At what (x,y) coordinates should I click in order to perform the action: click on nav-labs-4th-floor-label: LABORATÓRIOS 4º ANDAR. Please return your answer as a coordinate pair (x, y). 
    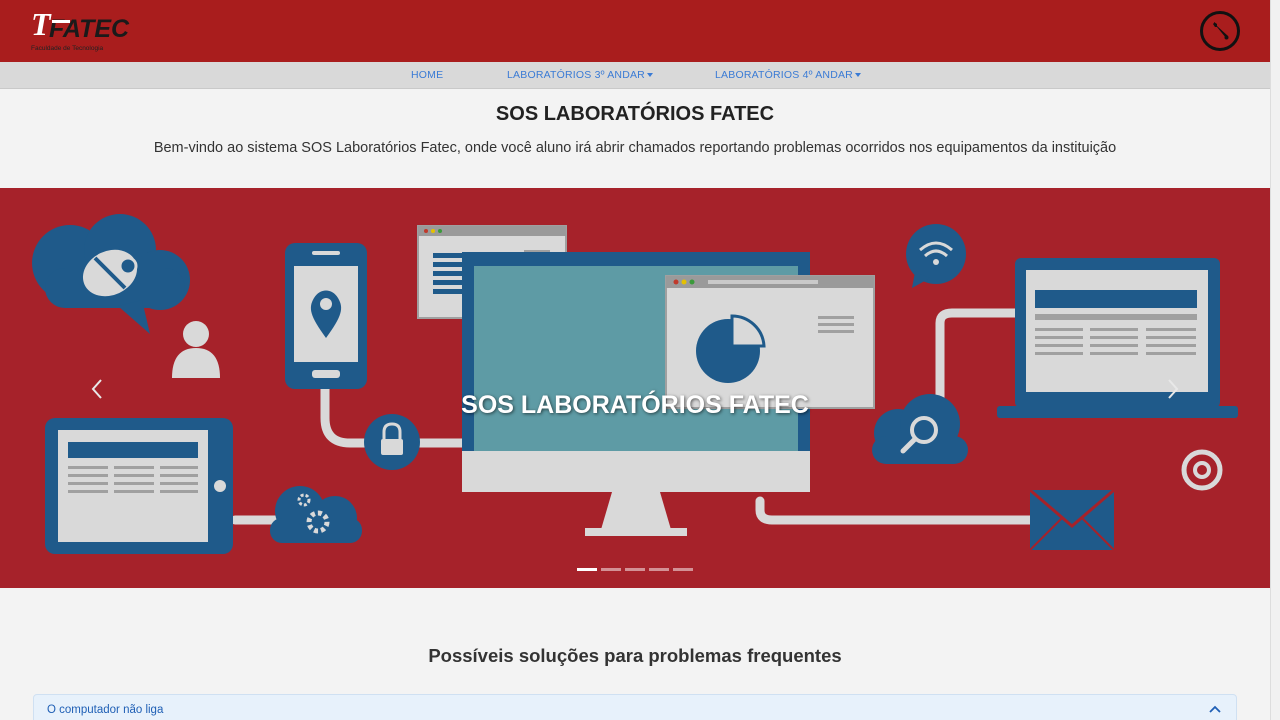
    Looking at the image, I should click on (784, 75).